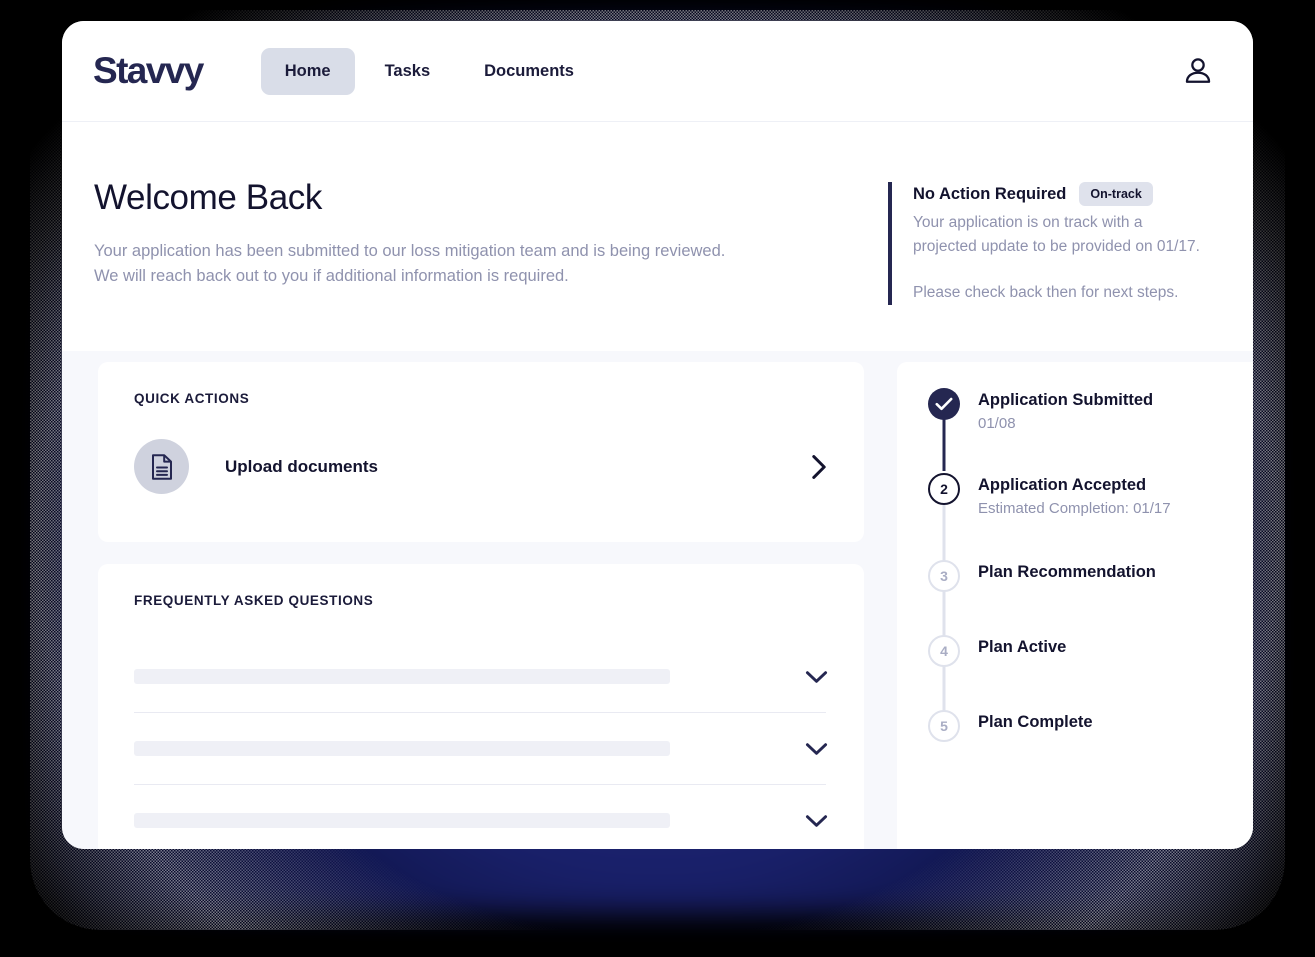  What do you see at coordinates (944, 576) in the screenshot?
I see `timeline-node-future: 3` at bounding box center [944, 576].